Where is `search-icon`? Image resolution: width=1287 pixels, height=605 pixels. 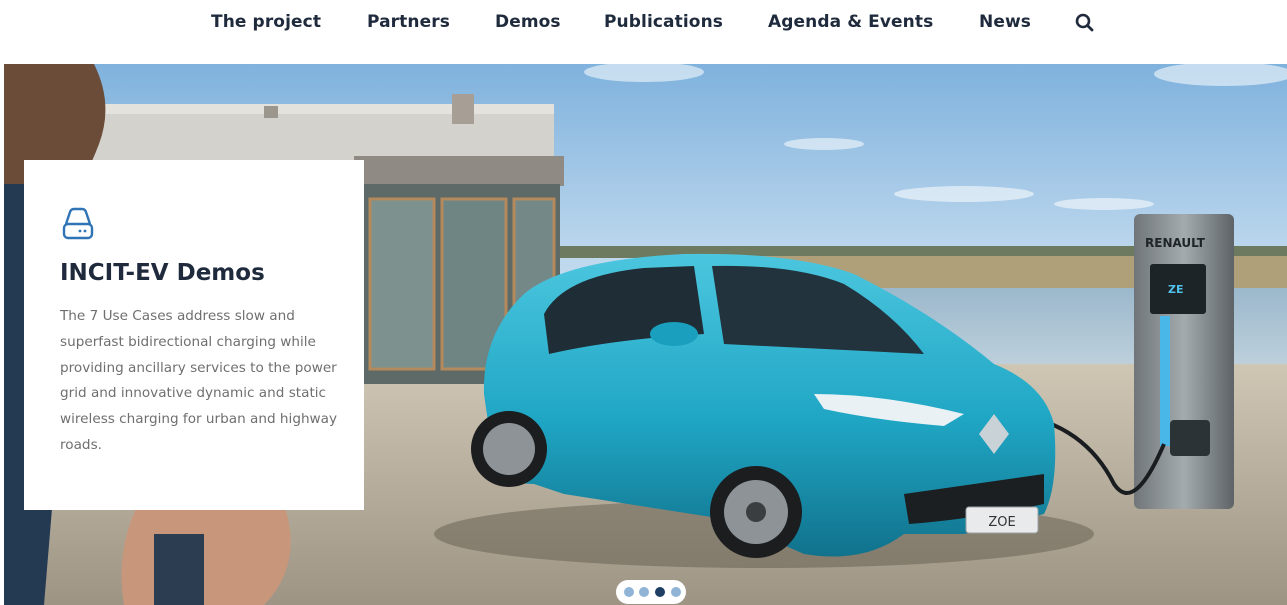
search-icon is located at coordinates (1084, 22).